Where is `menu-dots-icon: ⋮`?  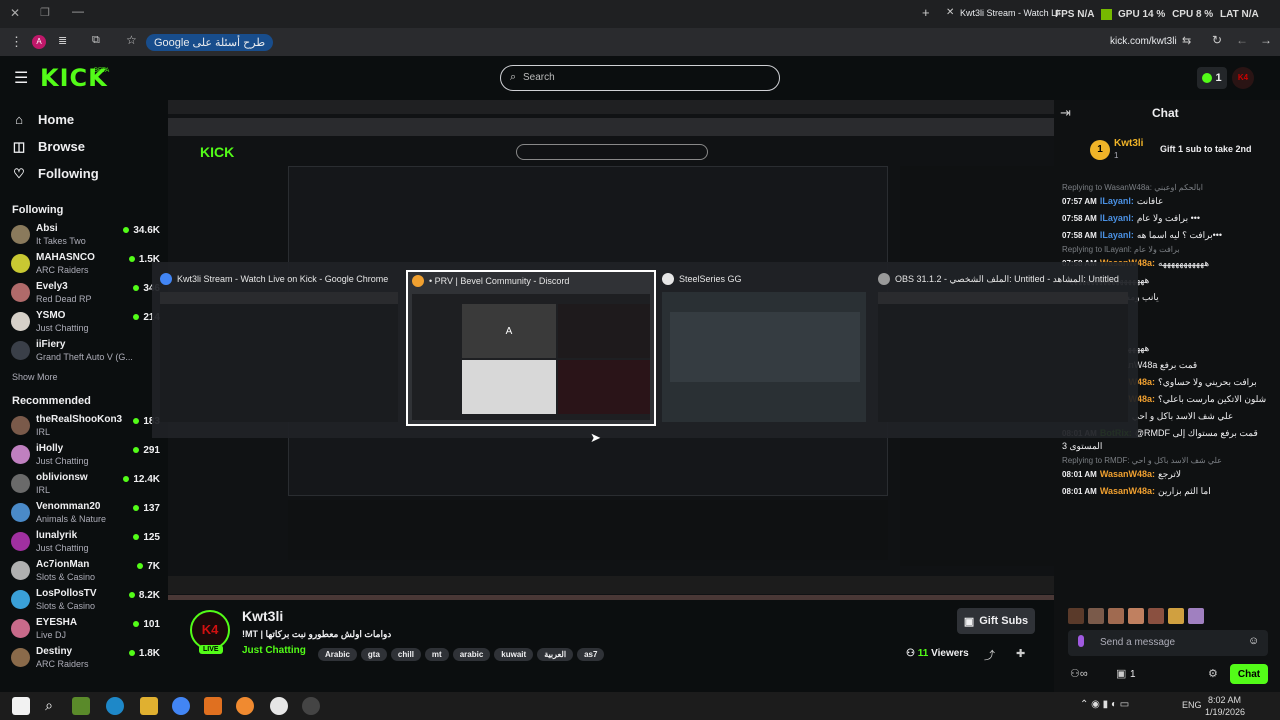 menu-dots-icon: ⋮ is located at coordinates (16, 42).